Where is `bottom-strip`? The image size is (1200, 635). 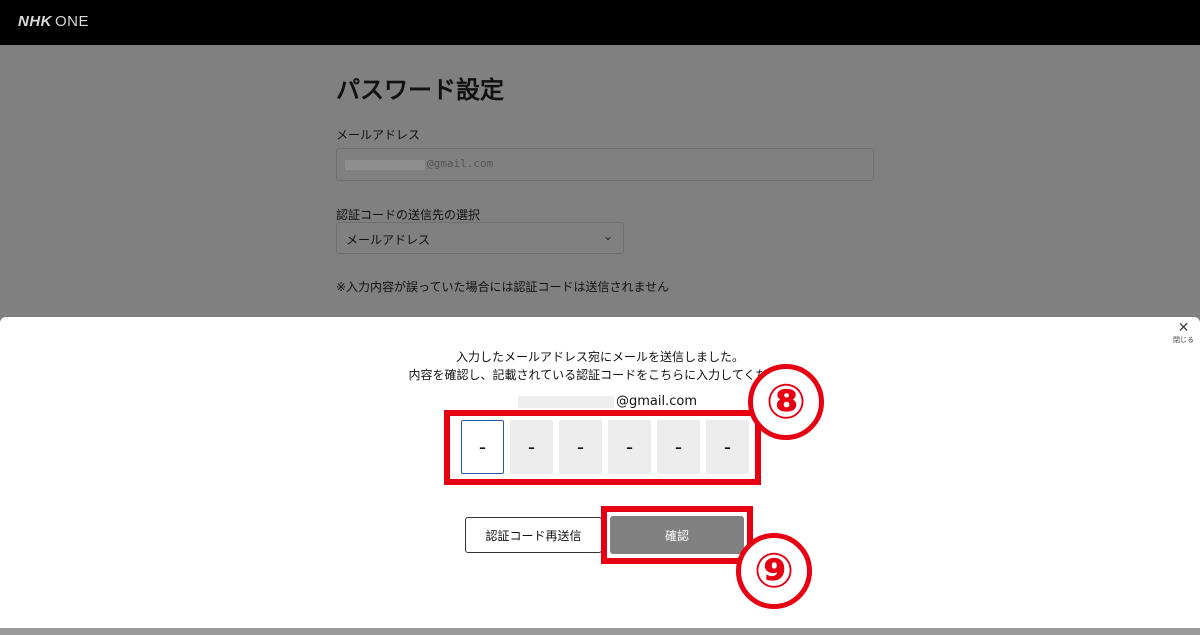 bottom-strip is located at coordinates (600, 631).